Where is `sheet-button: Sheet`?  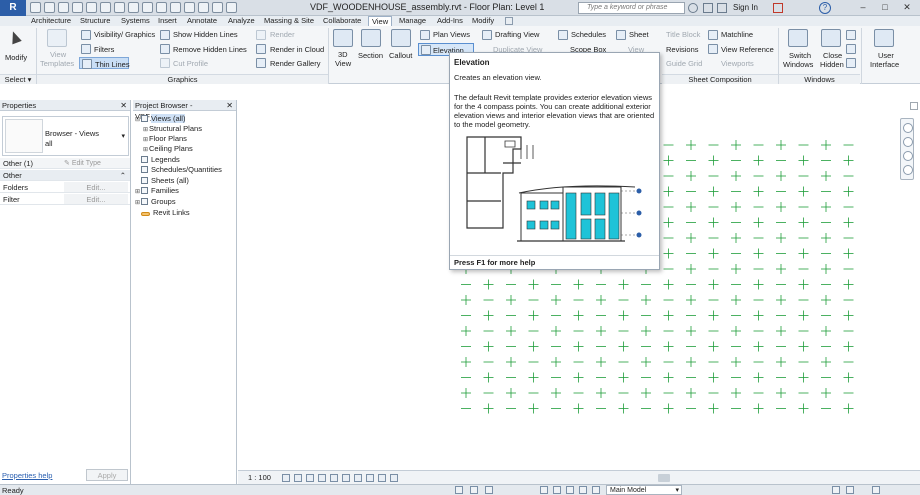 sheet-button: Sheet is located at coordinates (639, 34).